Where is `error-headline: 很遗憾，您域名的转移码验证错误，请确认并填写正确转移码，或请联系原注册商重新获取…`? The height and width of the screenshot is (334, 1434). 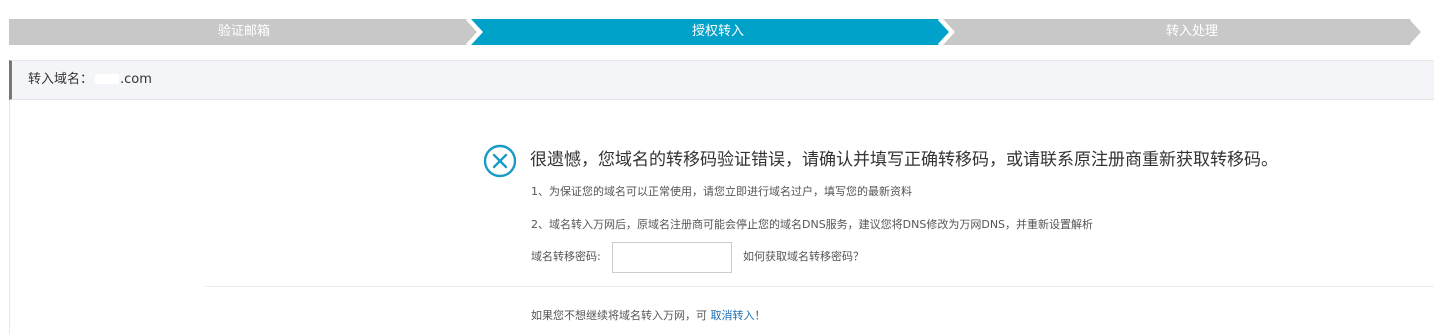
error-headline: 很遗憾，您域名的转移码验证错误，请确认并填写正确转移码，或请联系原注册商重新获取… is located at coordinates (904, 160).